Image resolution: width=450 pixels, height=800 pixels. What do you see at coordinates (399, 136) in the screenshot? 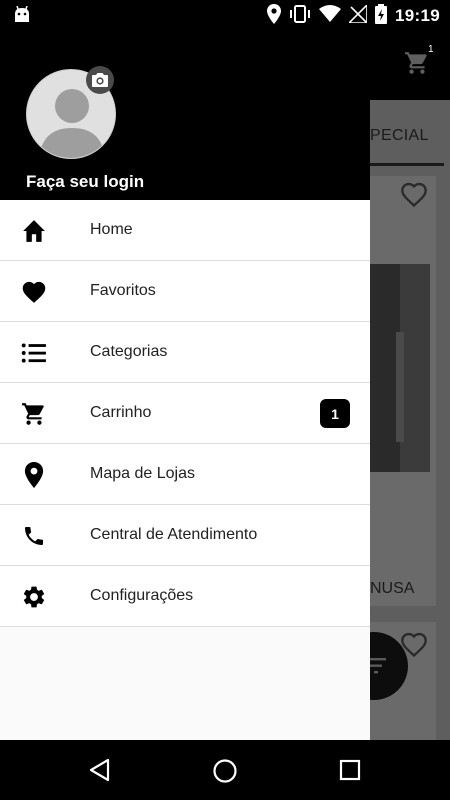
I see `tab-special: PECIAL` at bounding box center [399, 136].